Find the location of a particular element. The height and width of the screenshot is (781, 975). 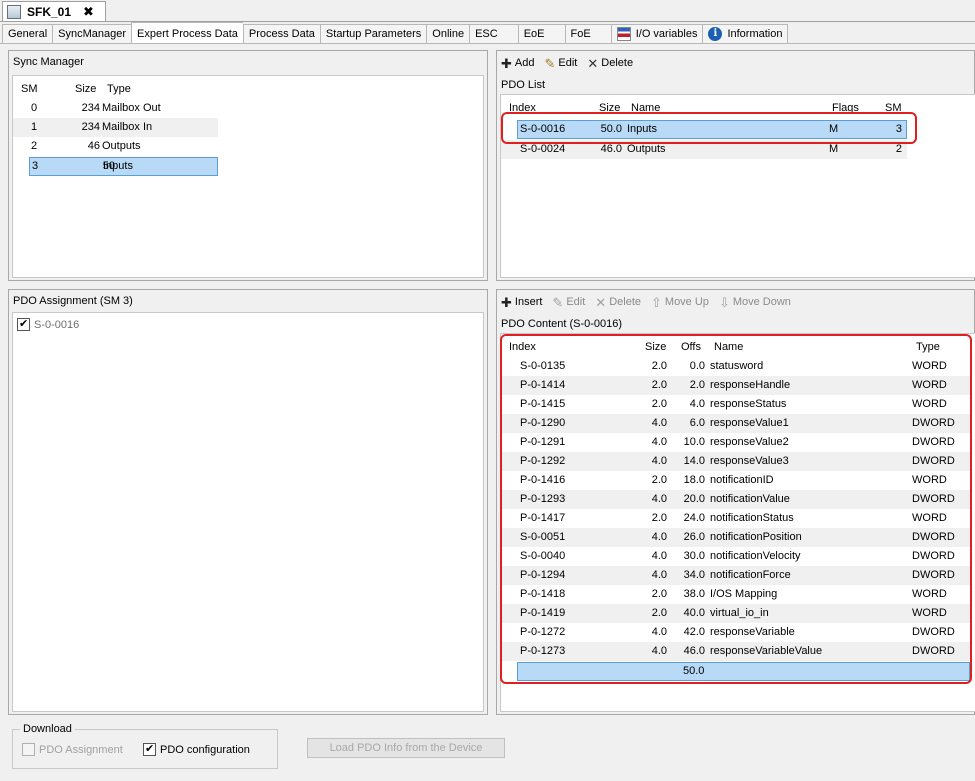

divider is located at coordinates (487, 43).